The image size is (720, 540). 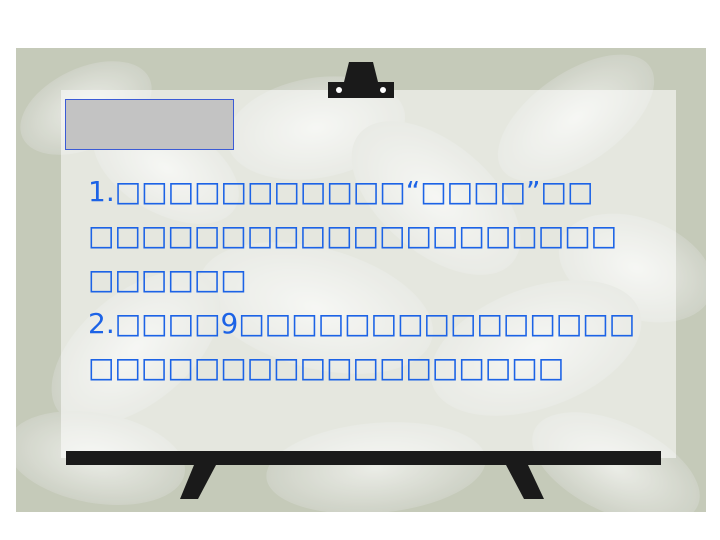 What do you see at coordinates (167, 279) in the screenshot?
I see `paragraph-1-line-3: □□□□□□` at bounding box center [167, 279].